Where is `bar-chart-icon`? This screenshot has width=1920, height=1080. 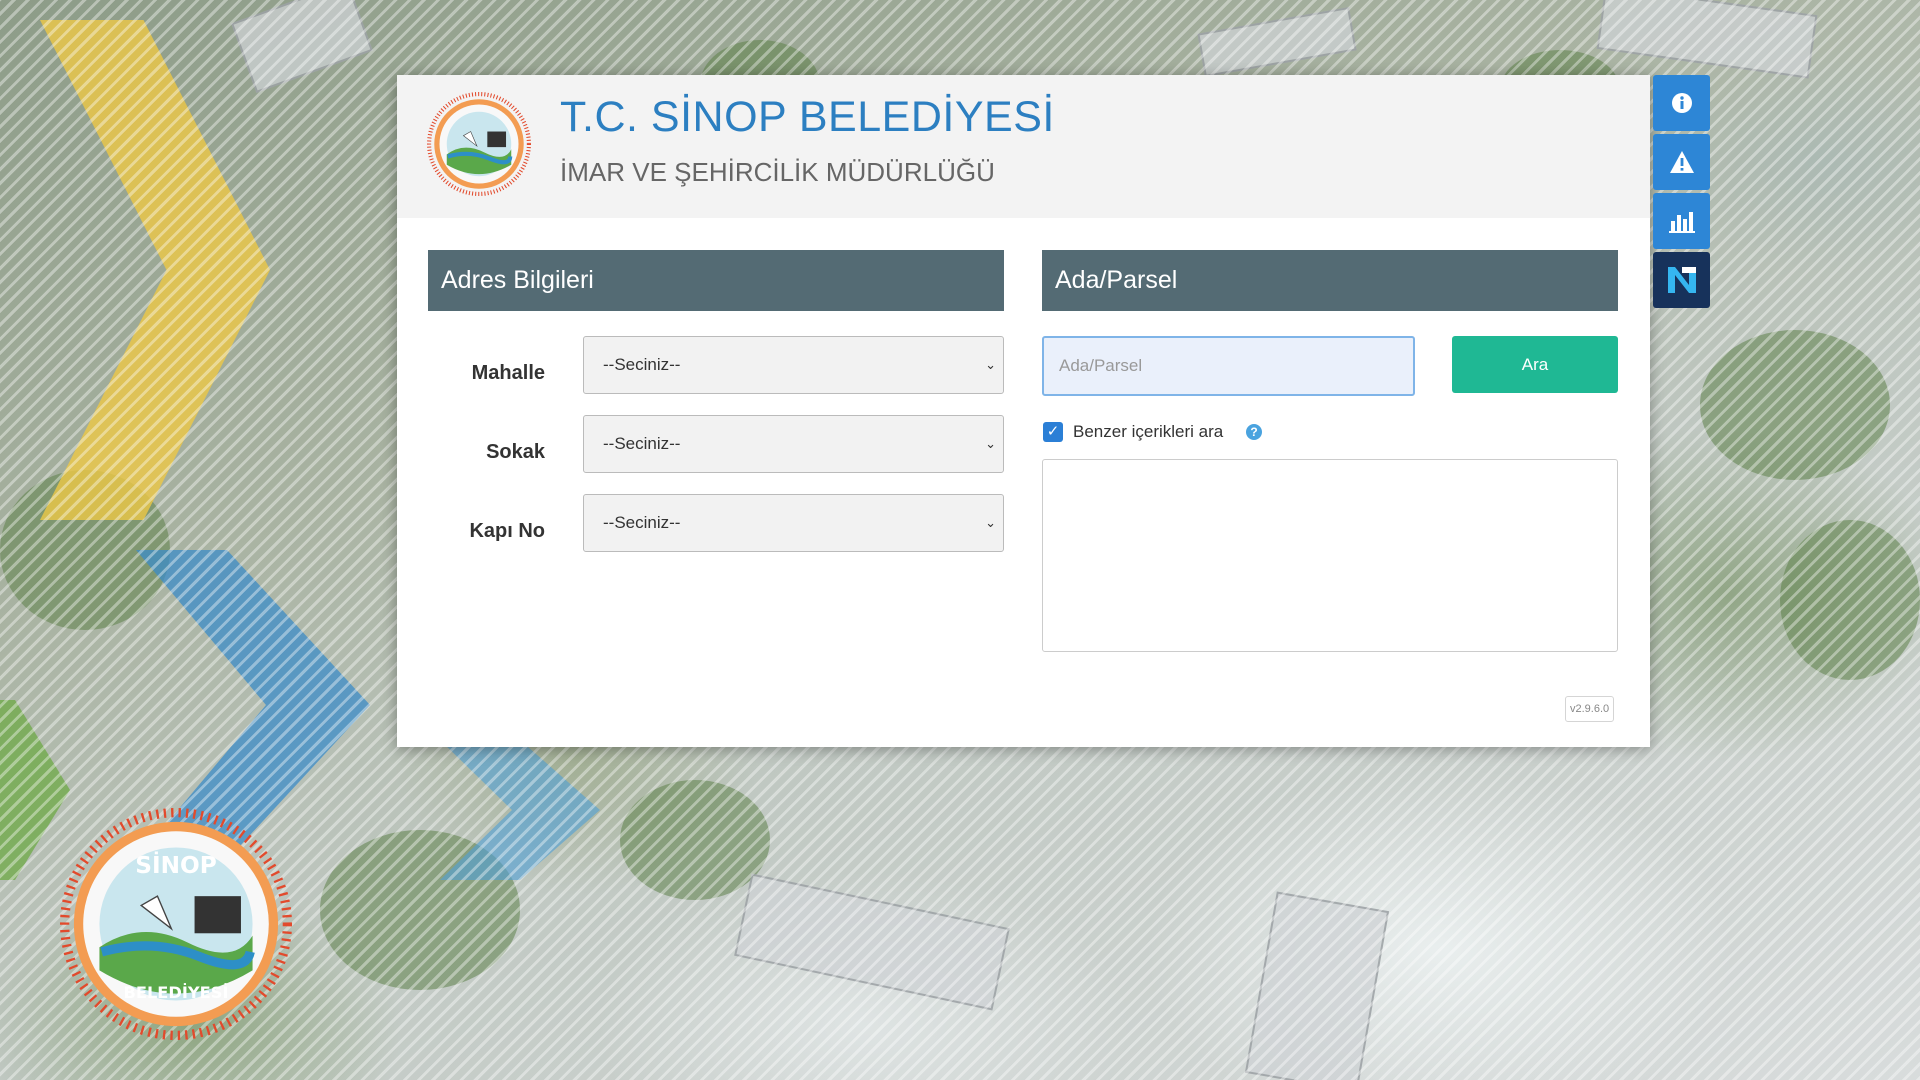 bar-chart-icon is located at coordinates (1681, 222).